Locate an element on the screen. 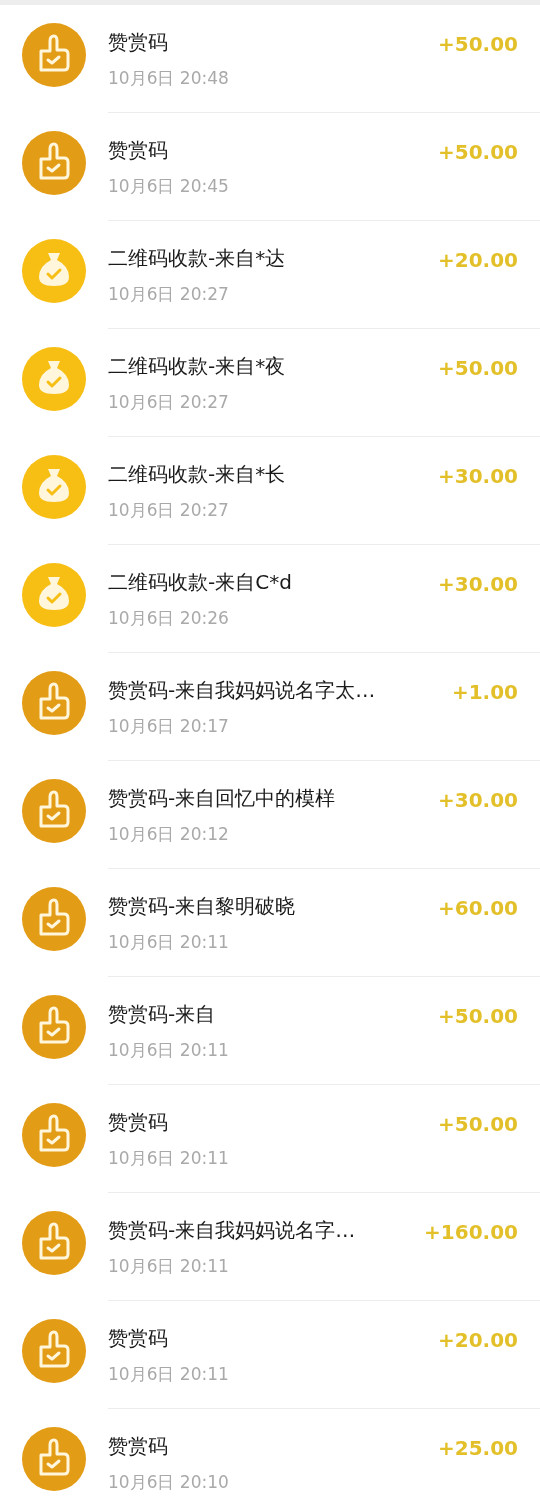 The image size is (540, 1501). transaction-time: 10月6日 20:10 is located at coordinates (169, 1482).